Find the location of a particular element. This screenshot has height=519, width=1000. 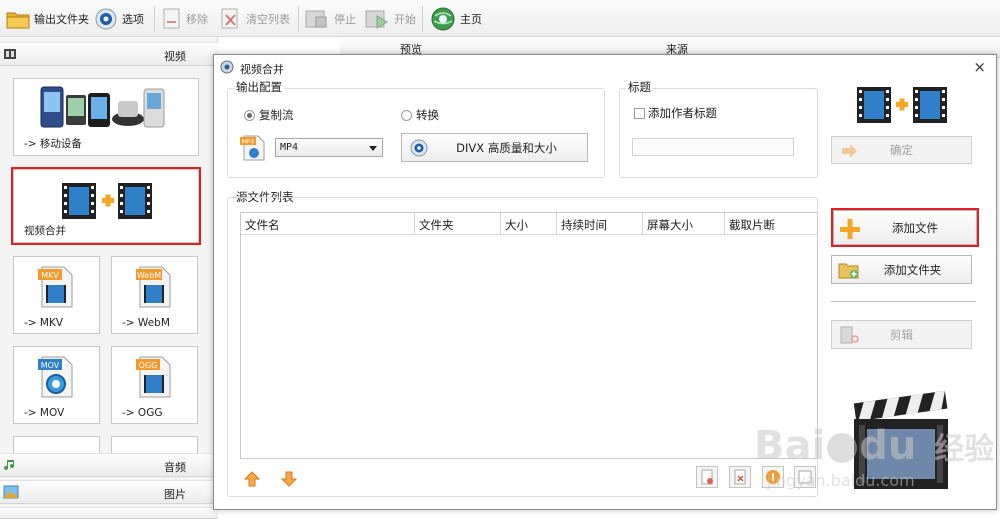

tile-mobile-label: -> 移动设备 is located at coordinates (53, 144).